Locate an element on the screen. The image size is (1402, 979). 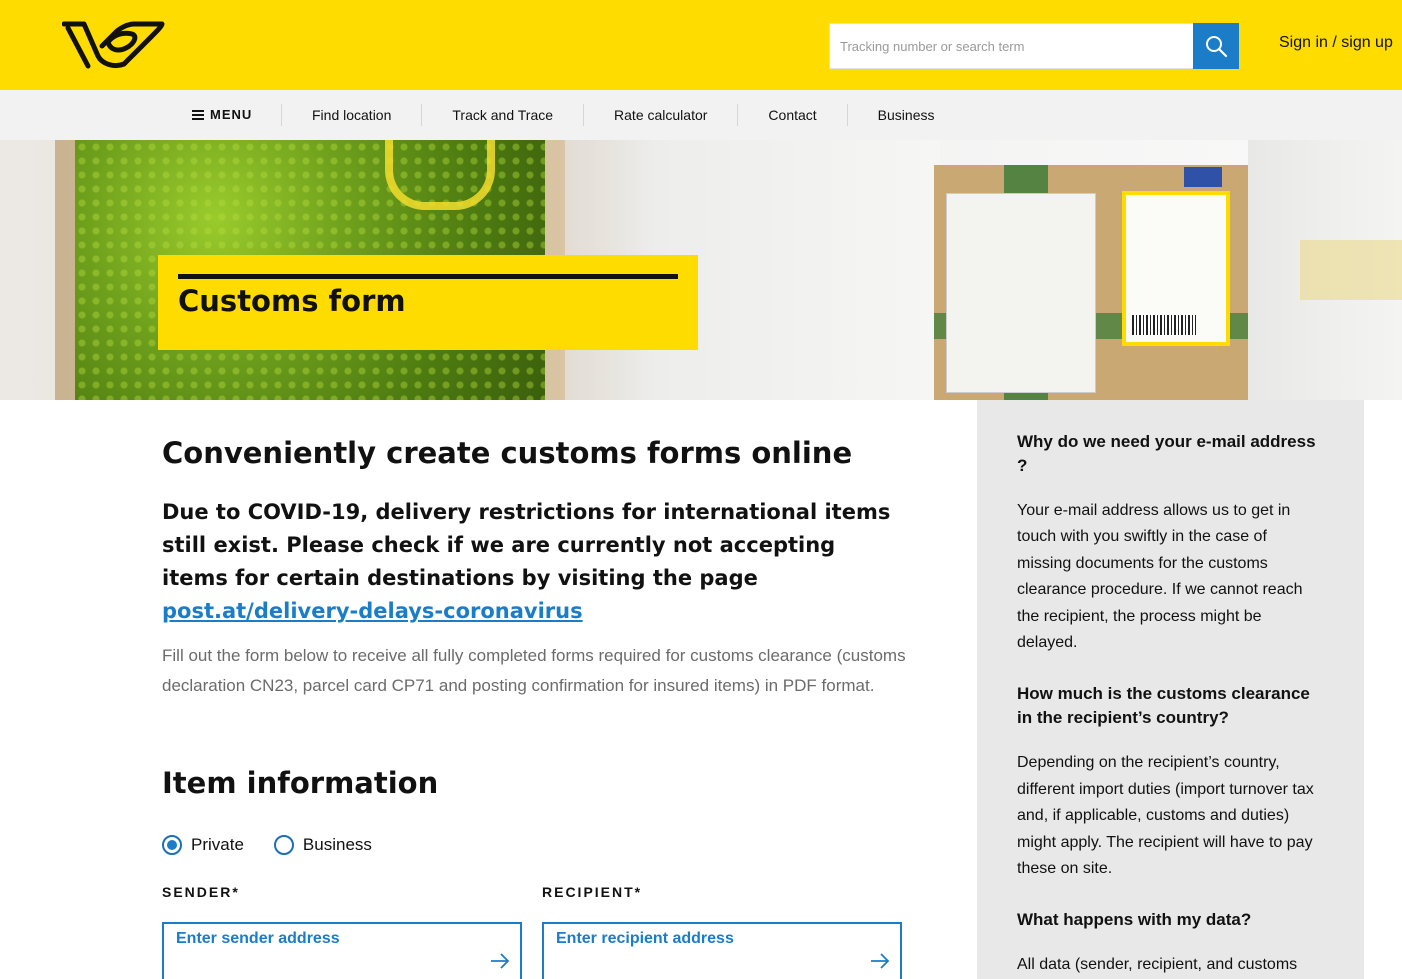
customer-type-radio-group: Private Business is located at coordinates (267, 845).